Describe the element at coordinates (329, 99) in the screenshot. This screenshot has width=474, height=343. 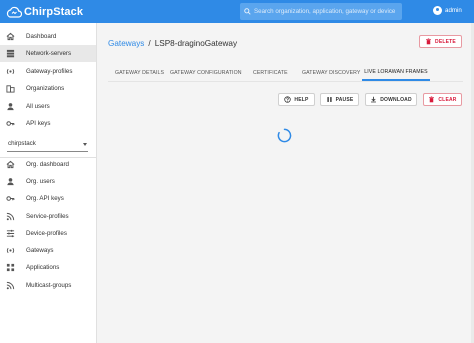
I see `pause-icon` at that location.